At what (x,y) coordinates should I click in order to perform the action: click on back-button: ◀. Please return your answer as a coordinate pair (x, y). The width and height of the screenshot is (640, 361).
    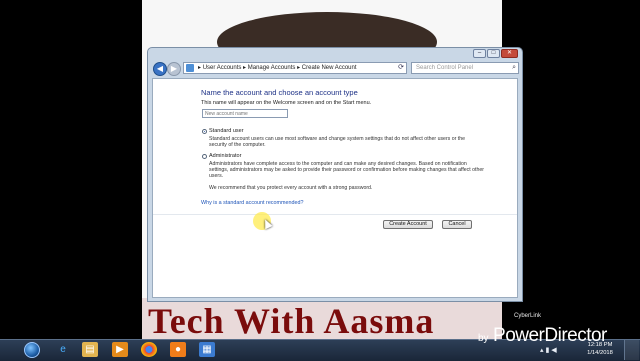
    Looking at the image, I should click on (160, 69).